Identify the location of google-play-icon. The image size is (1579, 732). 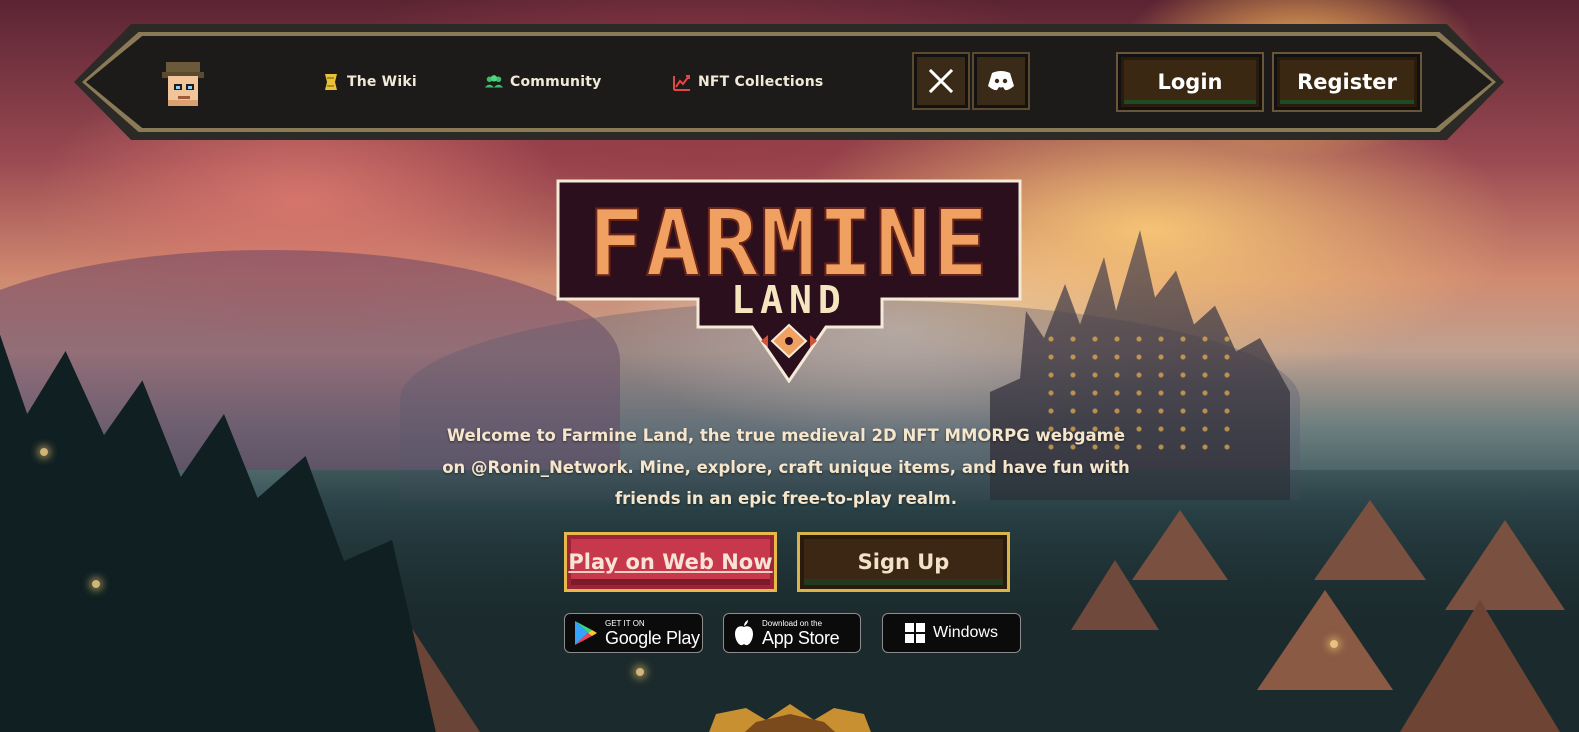
(586, 633).